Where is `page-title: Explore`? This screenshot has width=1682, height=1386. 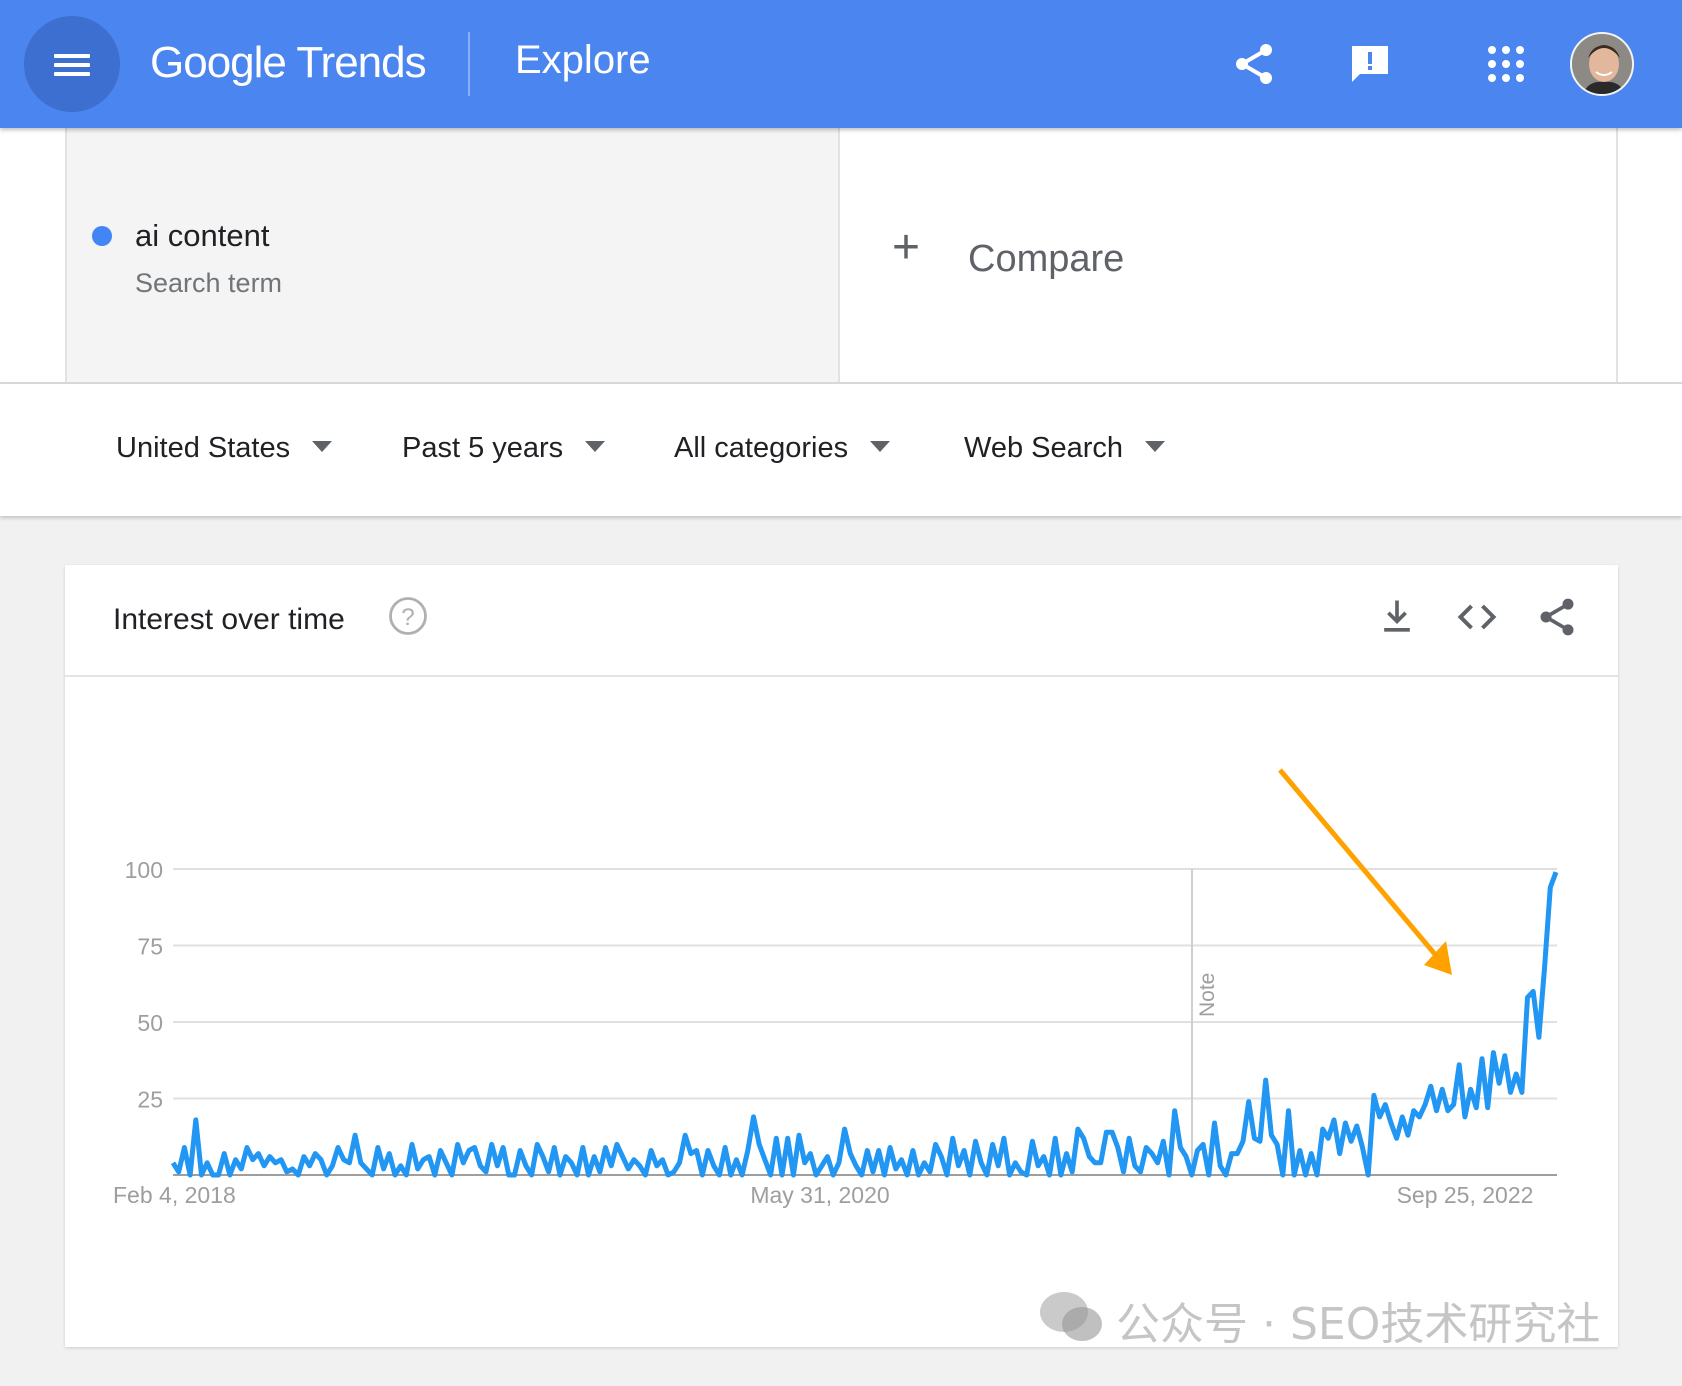
page-title: Explore is located at coordinates (583, 60).